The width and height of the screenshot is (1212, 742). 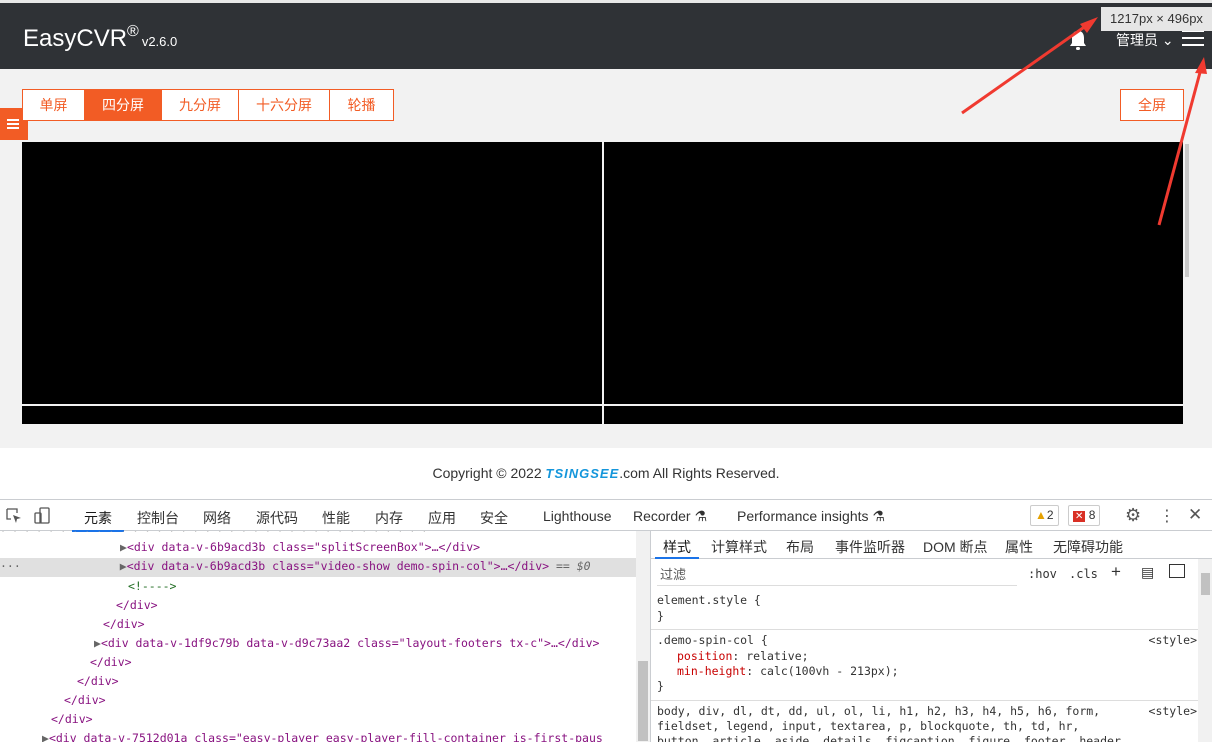 I want to click on tab-single-screen: 单屏, so click(x=54, y=105).